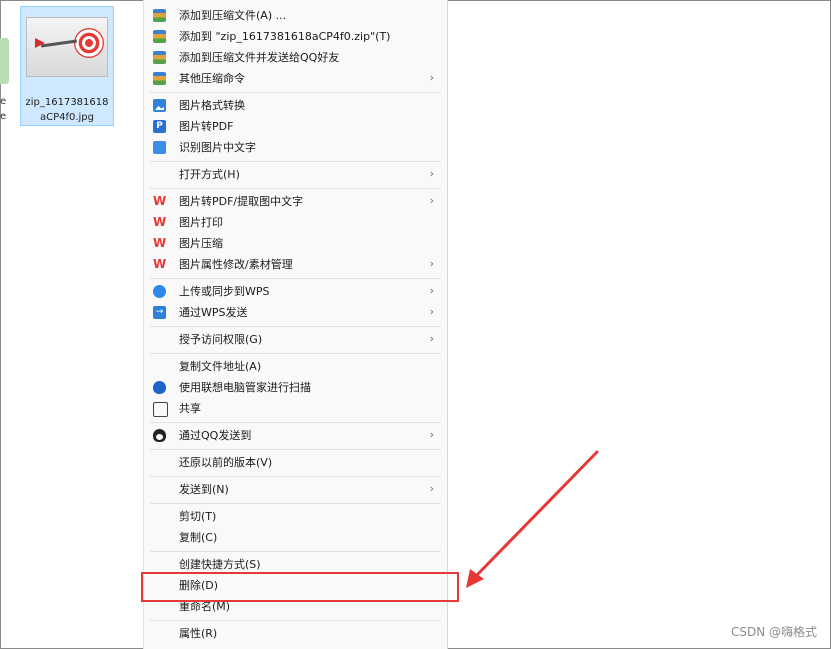 Image resolution: width=831 pixels, height=649 pixels. I want to click on annotation-arrow, so click(532, 519).